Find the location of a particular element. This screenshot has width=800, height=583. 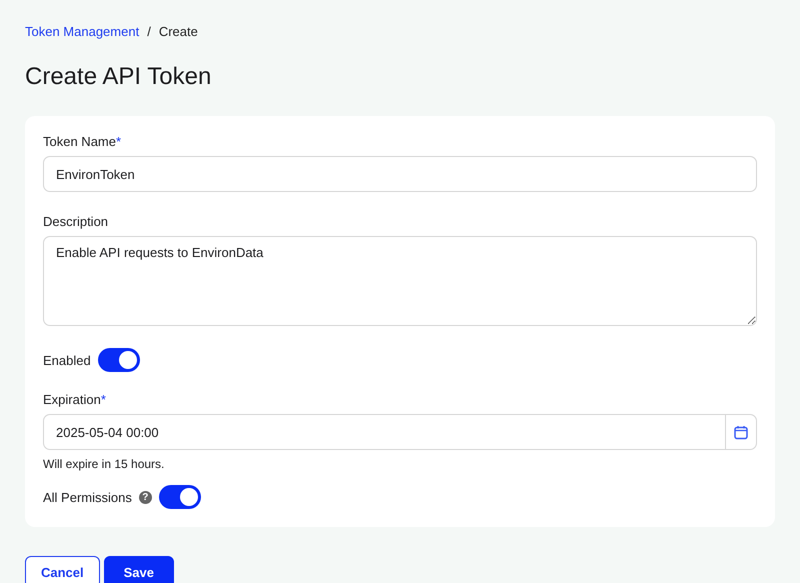

calendar-icon is located at coordinates (741, 432).